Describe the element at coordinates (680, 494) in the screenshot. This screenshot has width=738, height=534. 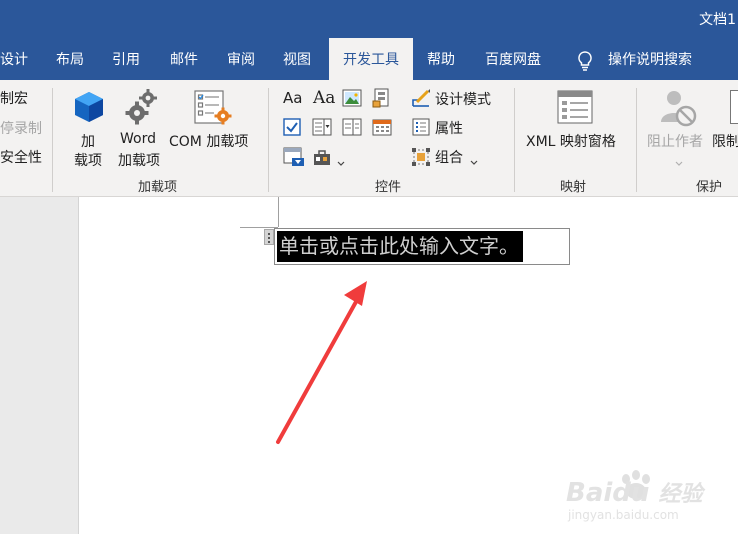
I see `watermark-product: 经验` at that location.